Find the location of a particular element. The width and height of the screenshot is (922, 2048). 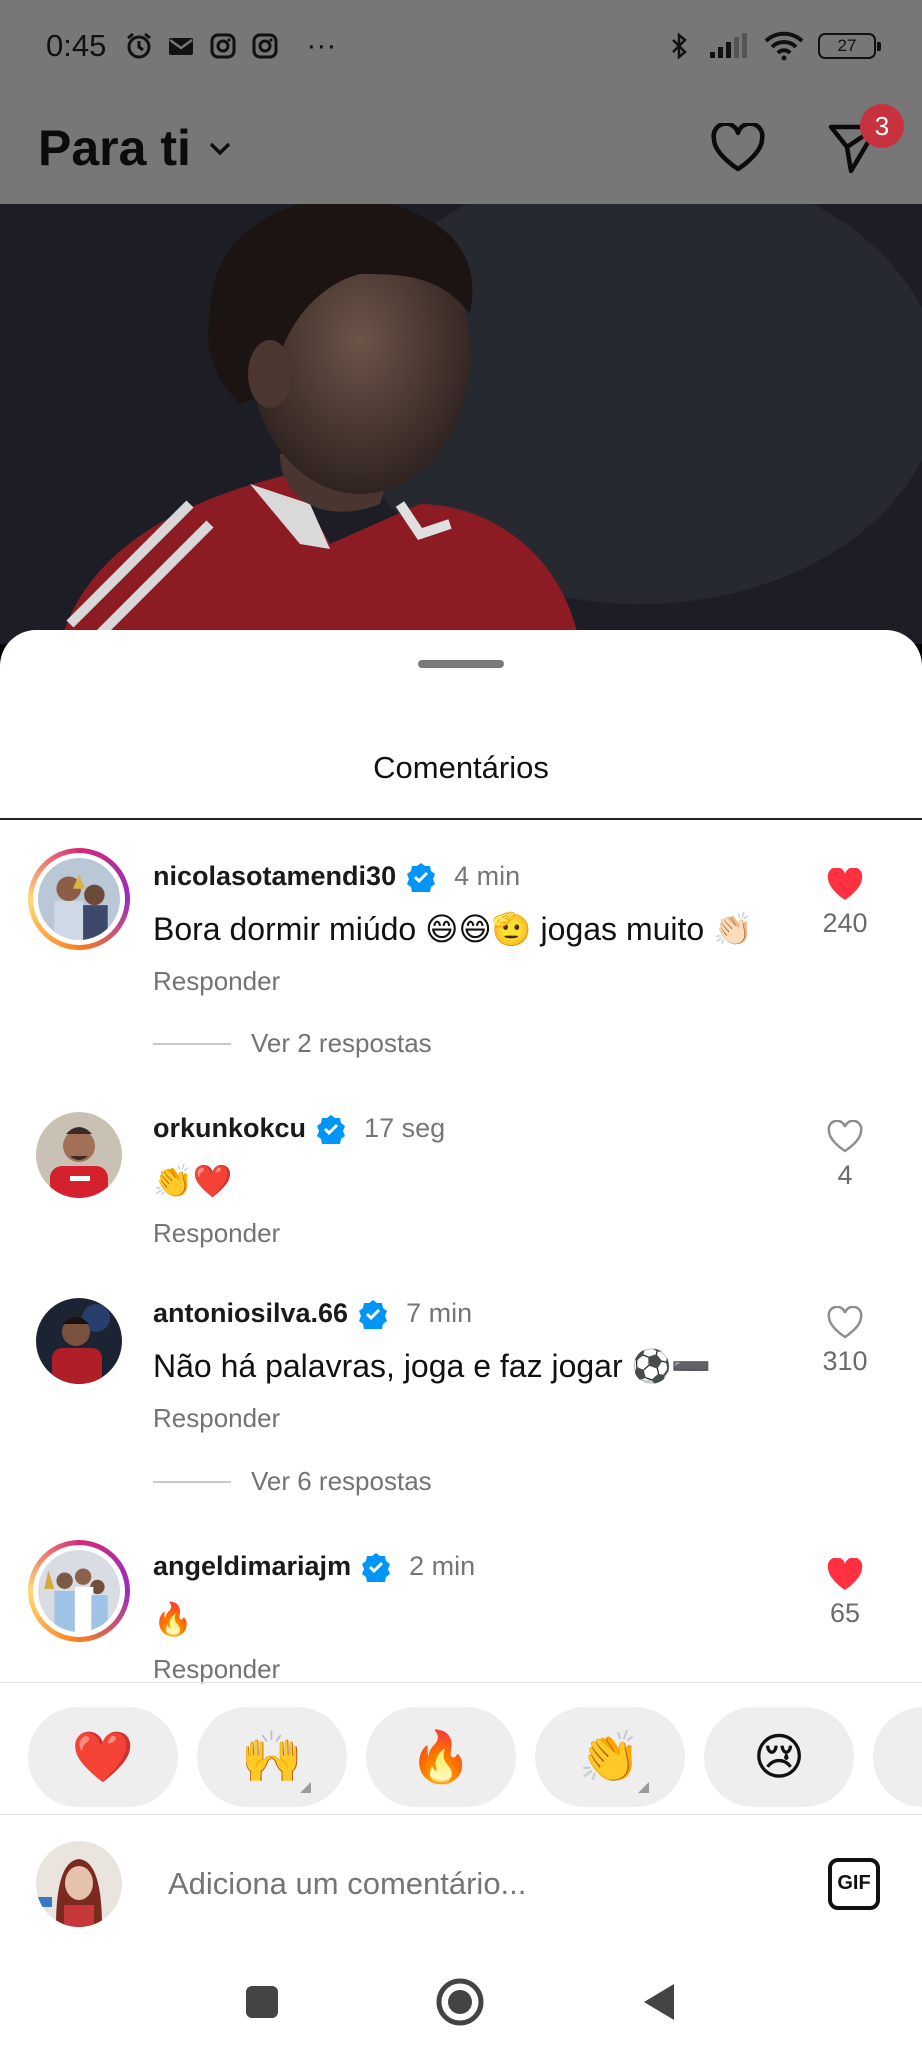

view-replies-label: Ver 2 respostas is located at coordinates (341, 1043).